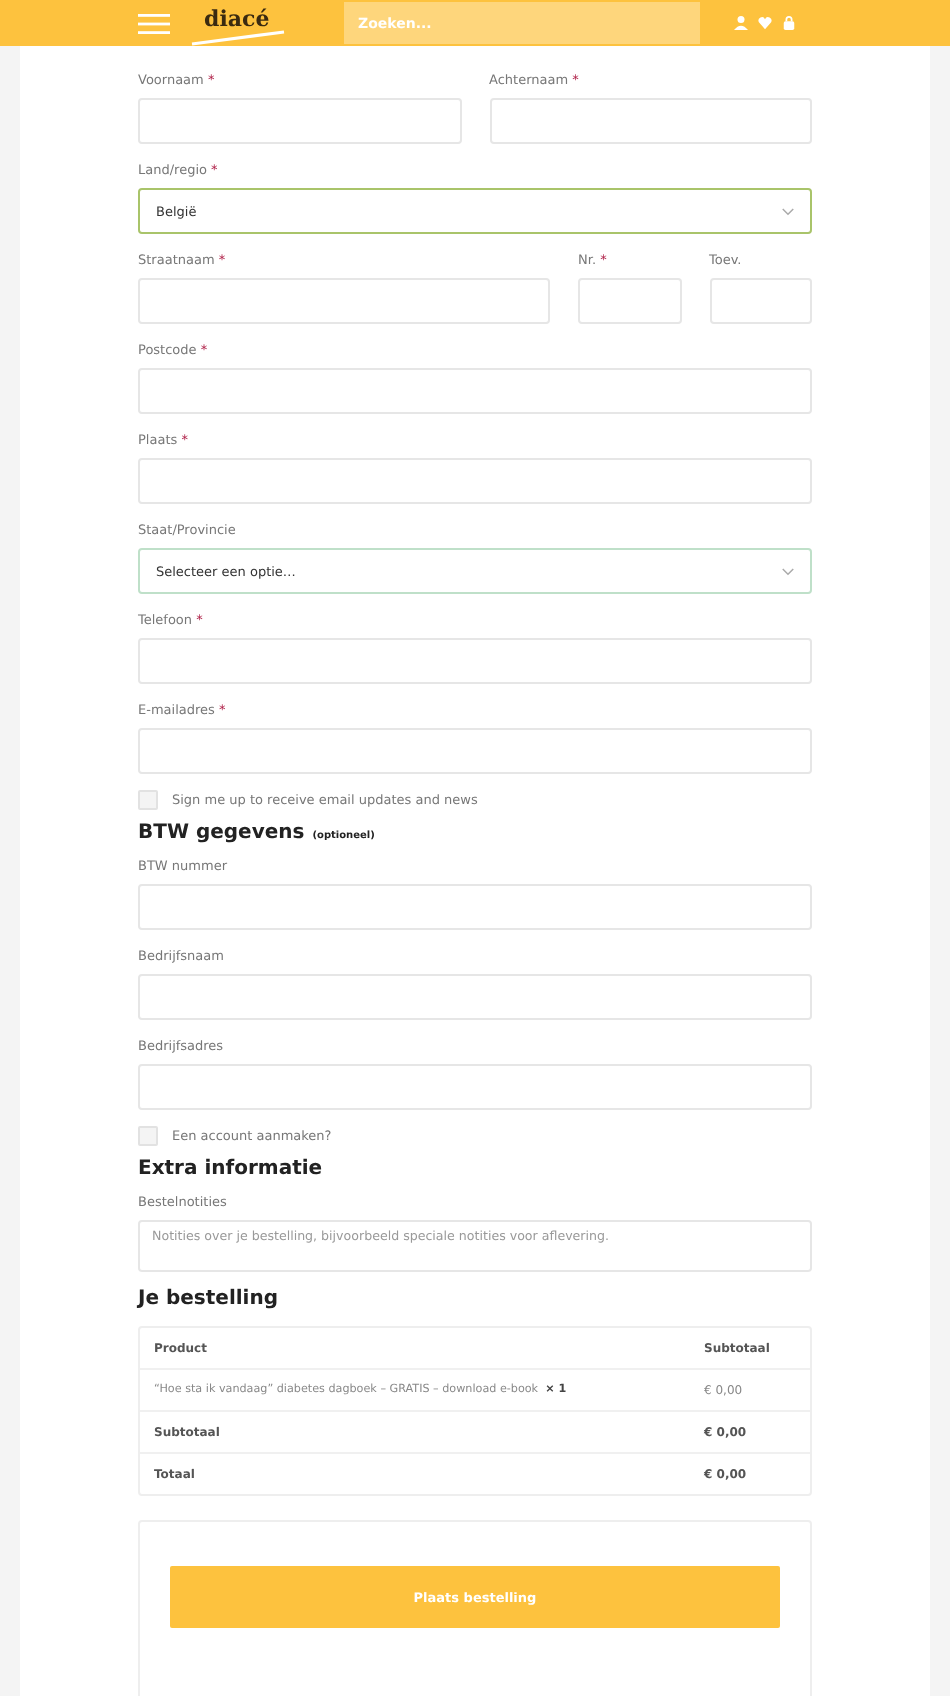 Image resolution: width=950 pixels, height=1696 pixels. Describe the element at coordinates (209, 1299) in the screenshot. I see `section-heading: Je bestelling` at that location.